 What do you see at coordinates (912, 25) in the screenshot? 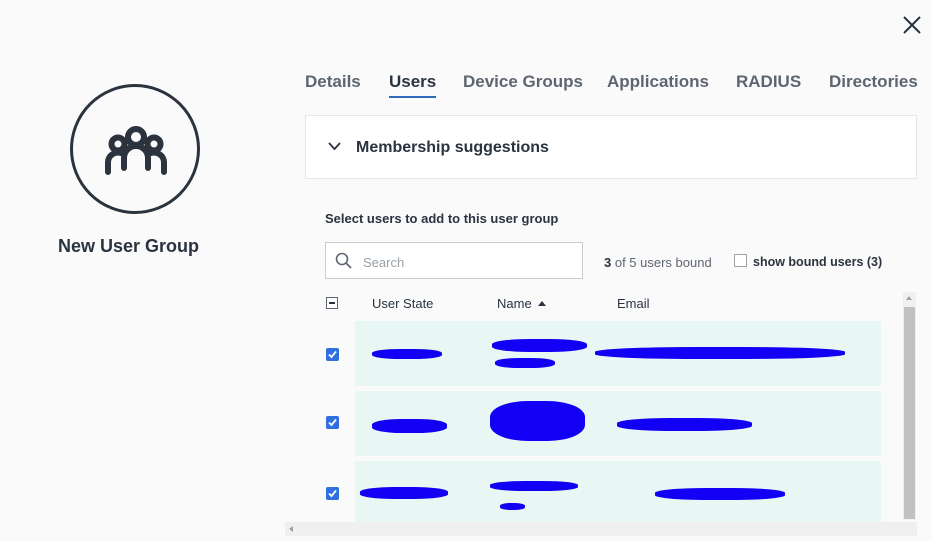
I see `close-icon` at bounding box center [912, 25].